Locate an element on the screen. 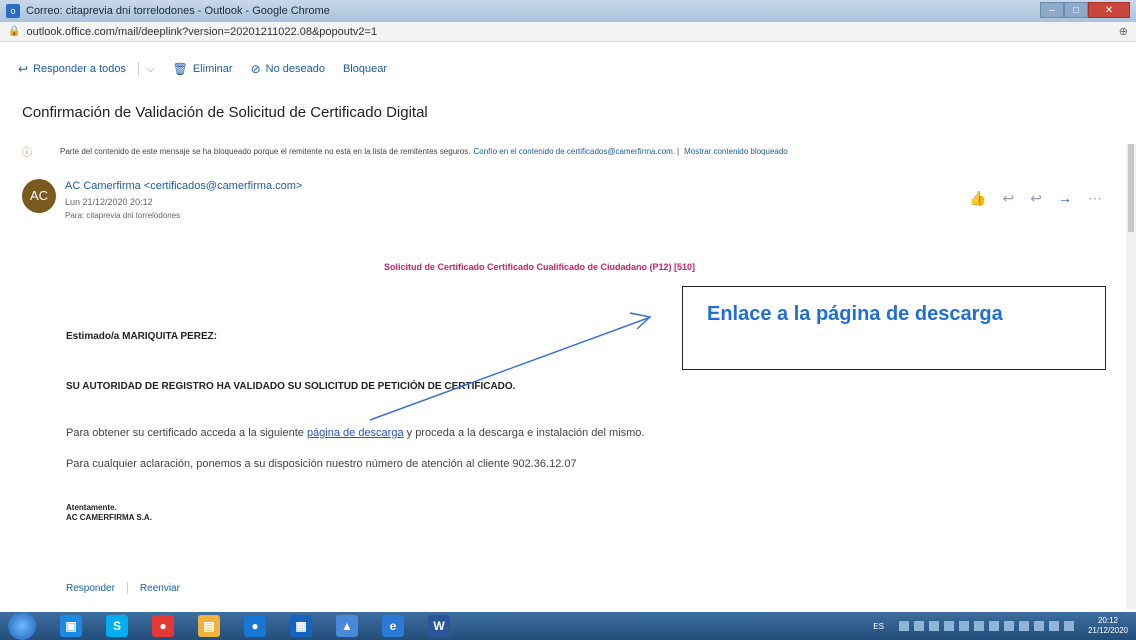  scrollbar-thumb is located at coordinates (1131, 188).